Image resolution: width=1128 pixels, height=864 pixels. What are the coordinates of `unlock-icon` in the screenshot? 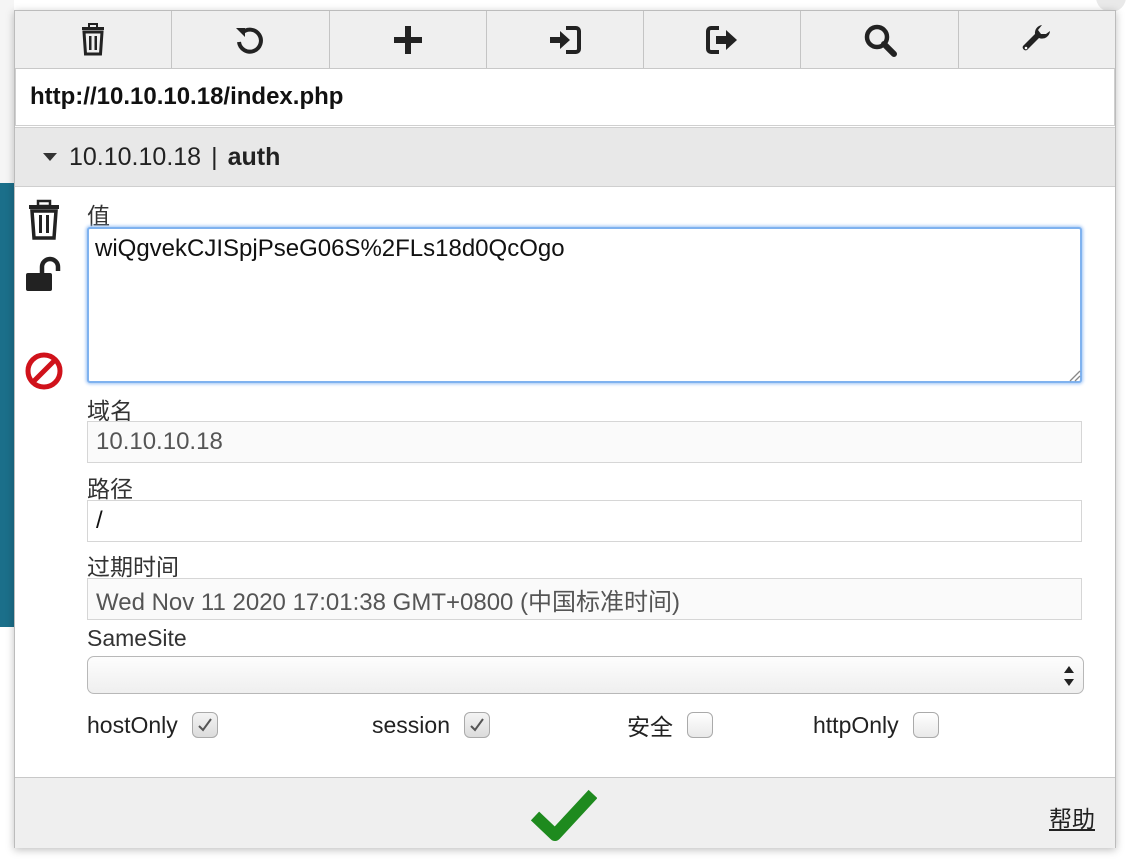 It's located at (43, 273).